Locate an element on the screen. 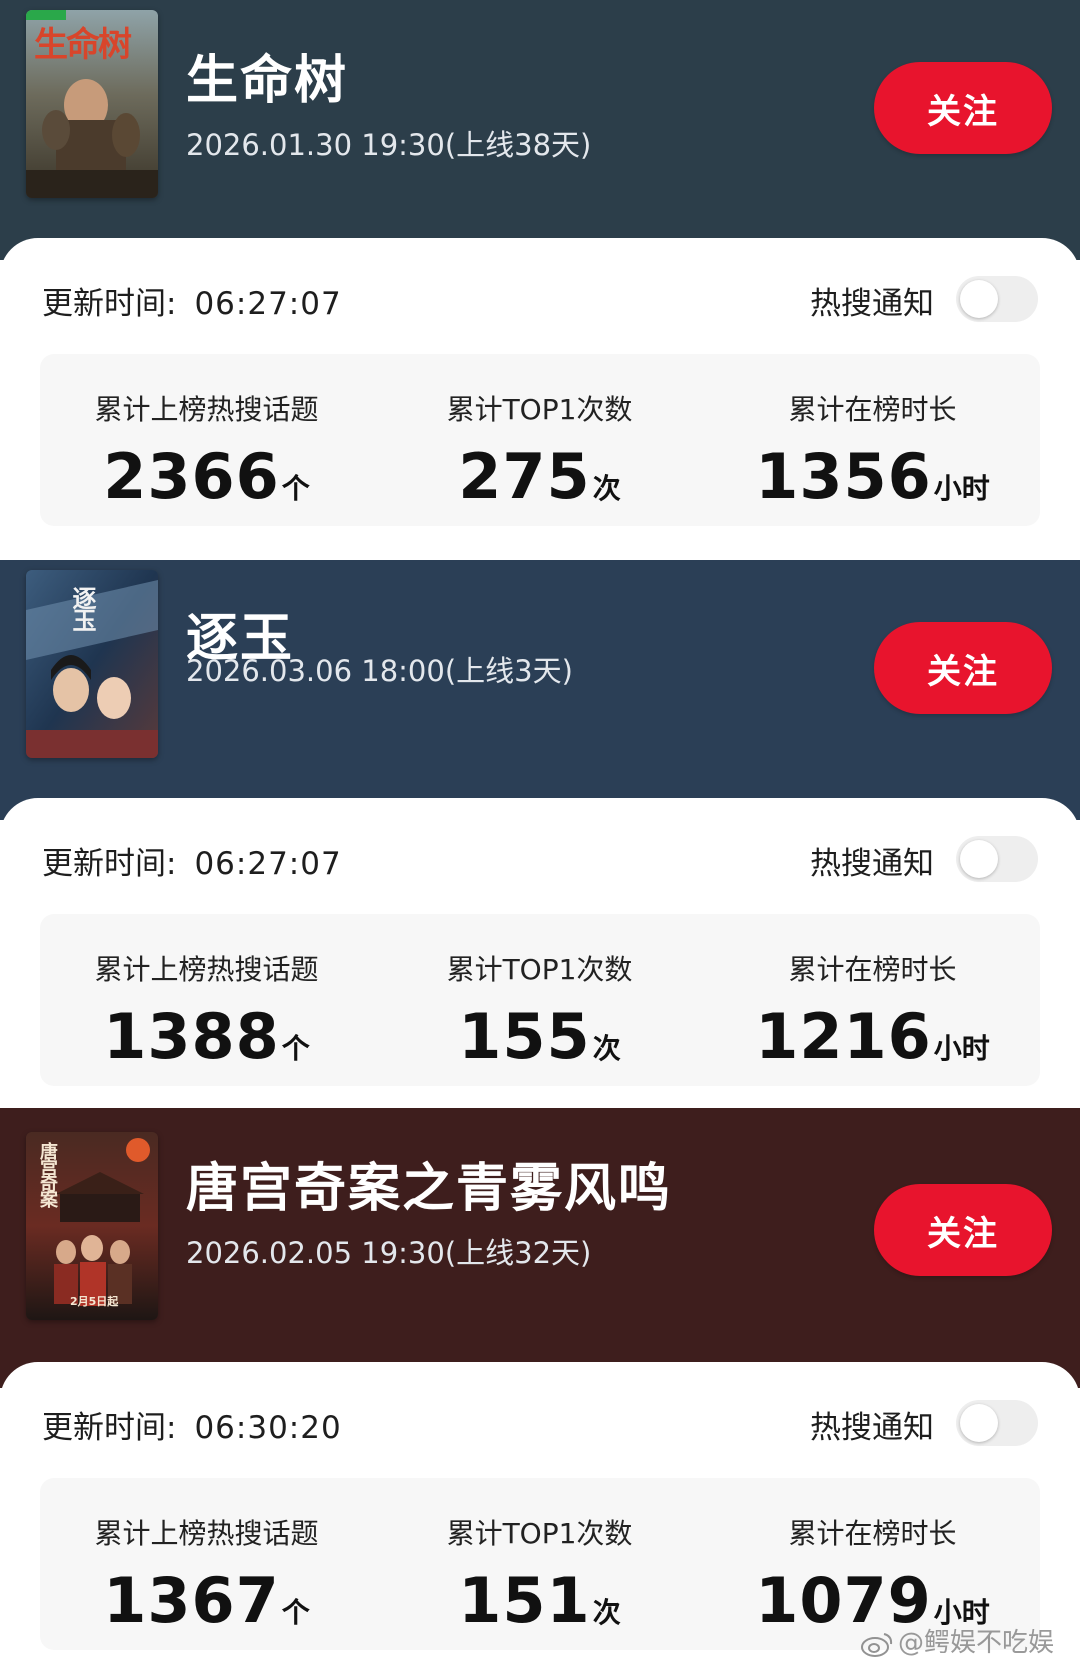  update-time-value: 06:30:20 is located at coordinates (268, 1428).